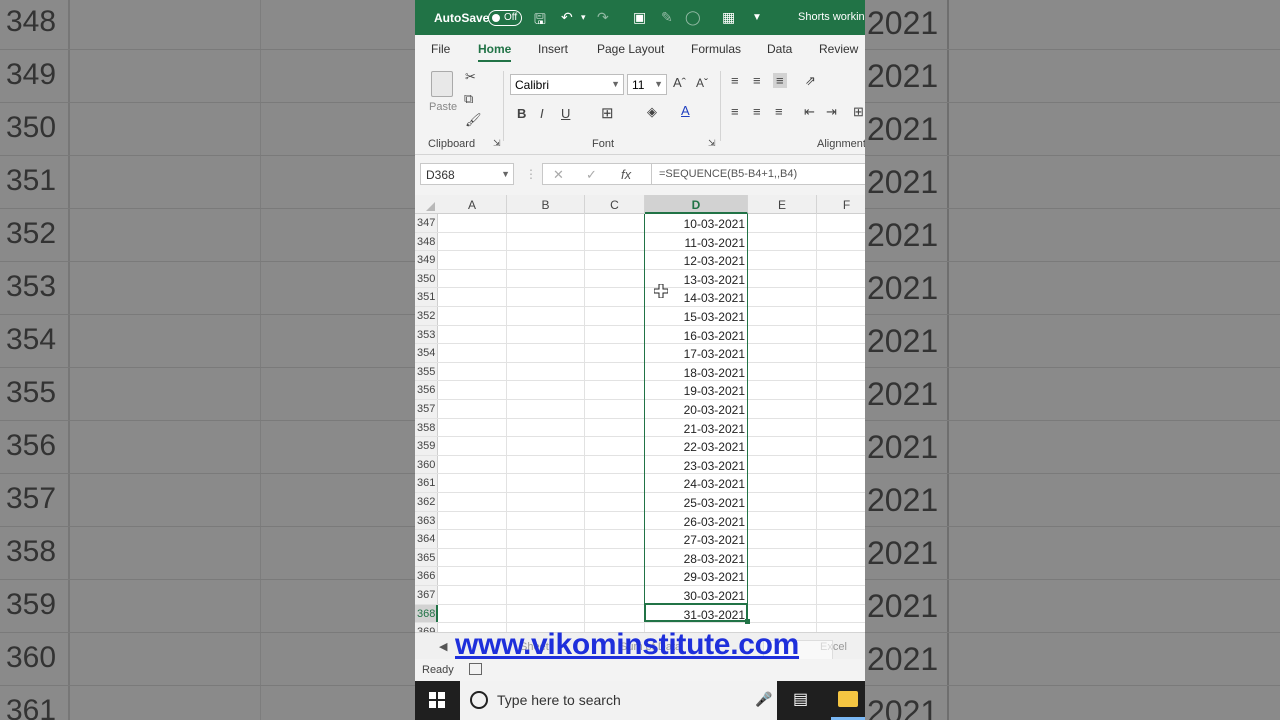  Describe the element at coordinates (838, 49) in the screenshot. I see `tab-review: Review` at that location.